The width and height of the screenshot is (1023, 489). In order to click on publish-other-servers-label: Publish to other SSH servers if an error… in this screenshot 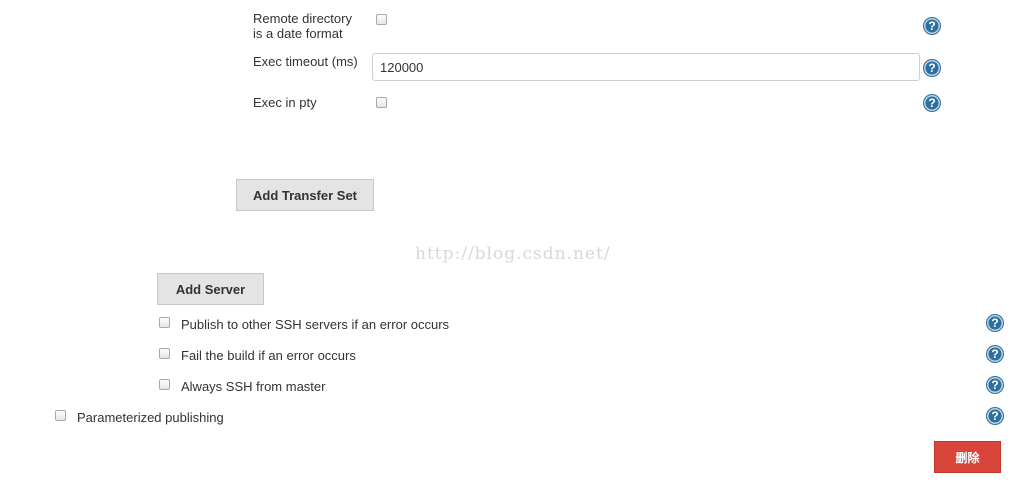, I will do `click(315, 324)`.